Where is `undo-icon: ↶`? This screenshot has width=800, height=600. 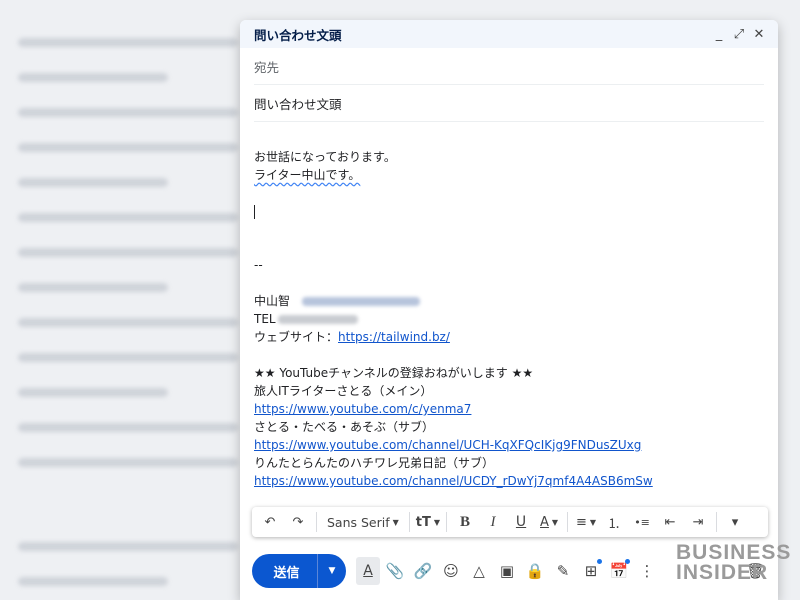
undo-icon: ↶ is located at coordinates (270, 522).